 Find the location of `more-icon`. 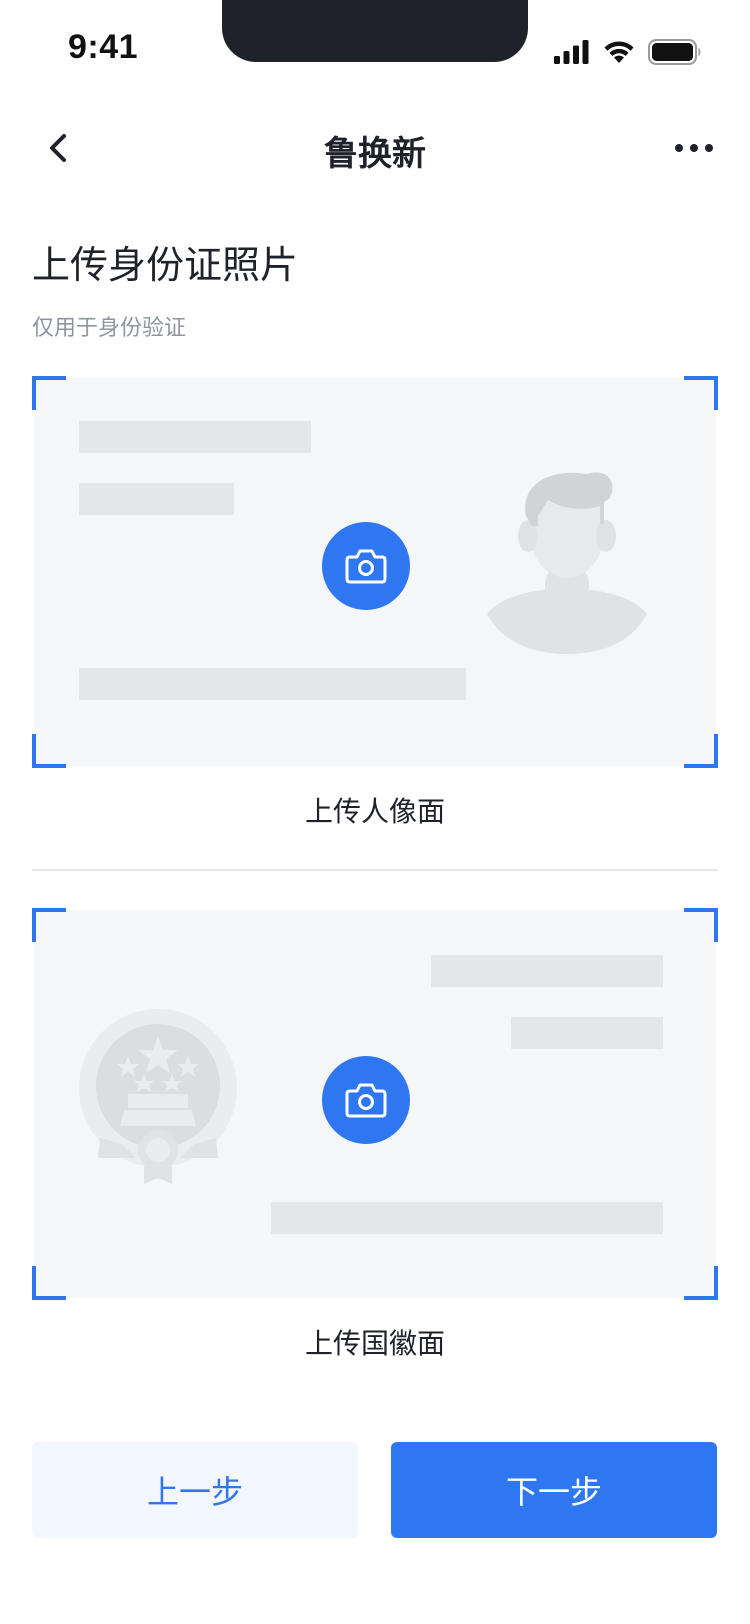

more-icon is located at coordinates (694, 148).